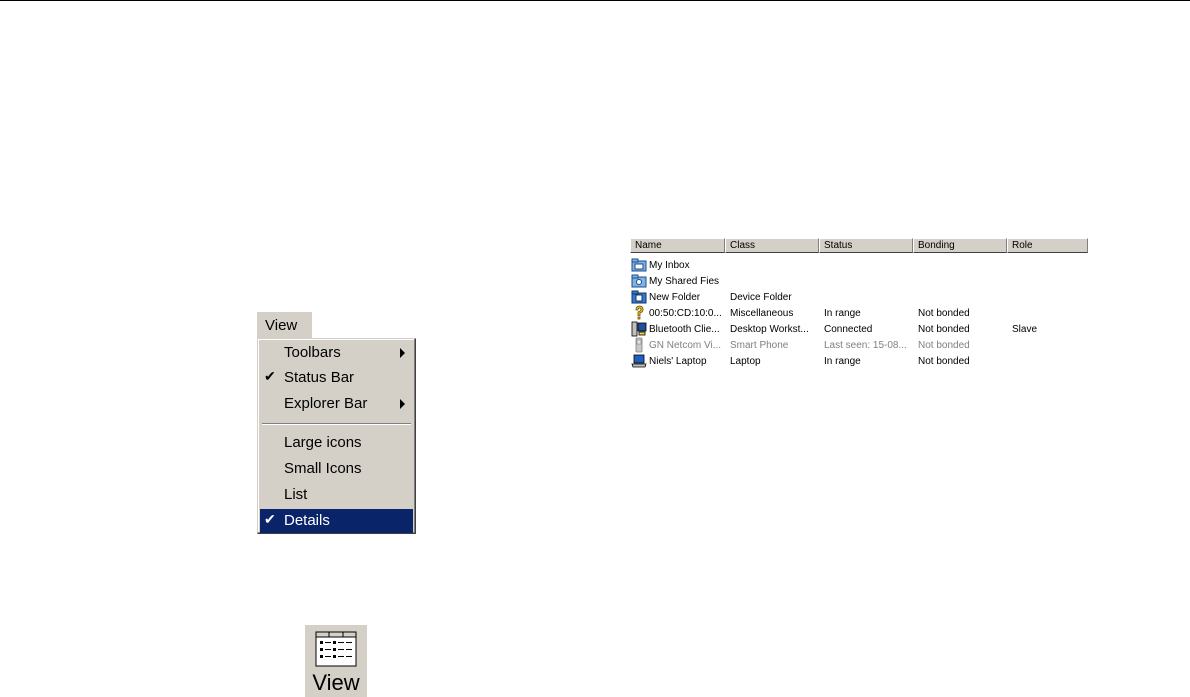  I want to click on device-folder-icon, so click(639, 297).